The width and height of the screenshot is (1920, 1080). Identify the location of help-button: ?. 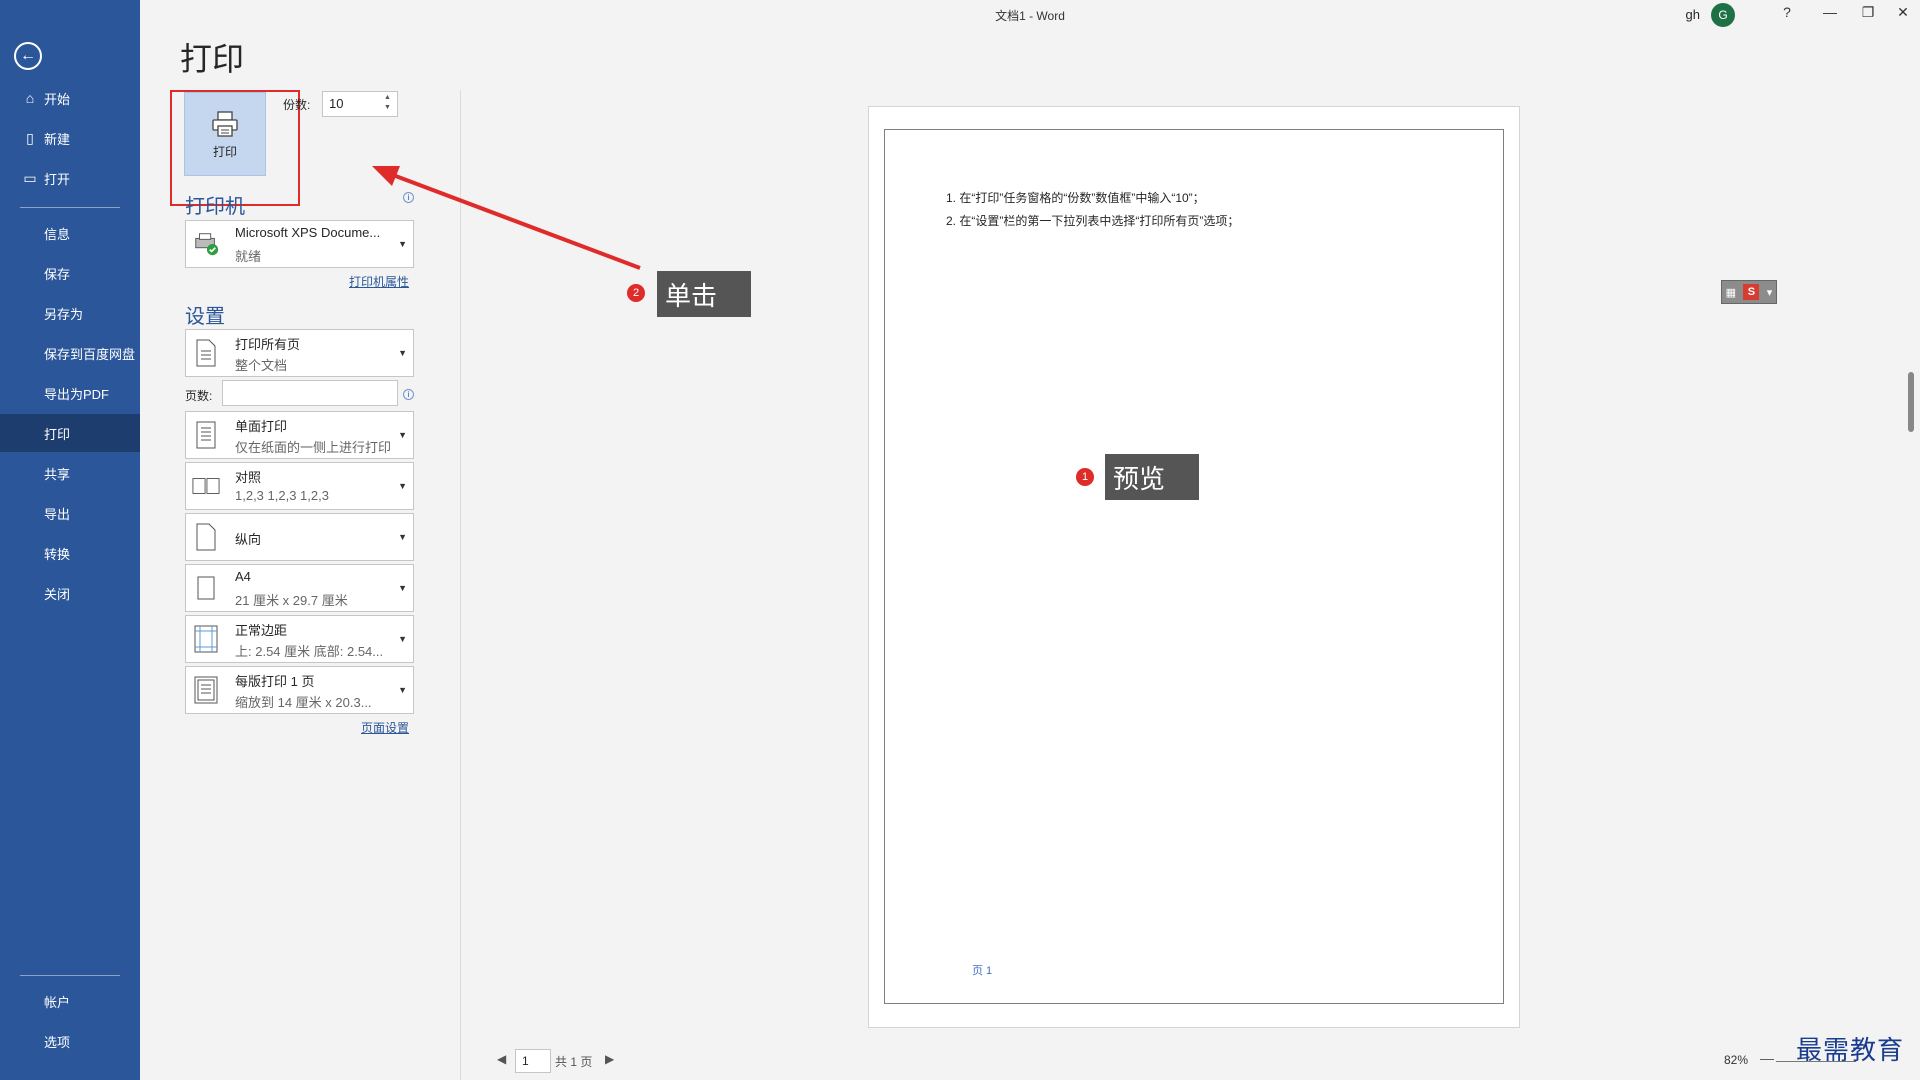
(1787, 15).